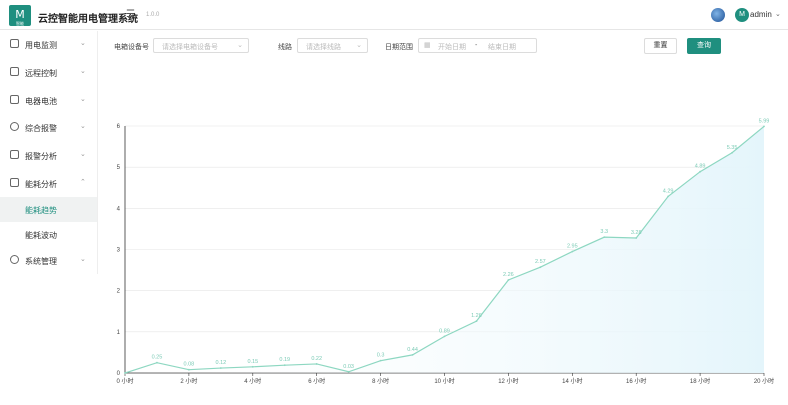 This screenshot has width=788, height=405. Describe the element at coordinates (119, 168) in the screenshot. I see `y-tick-label: 5` at that location.